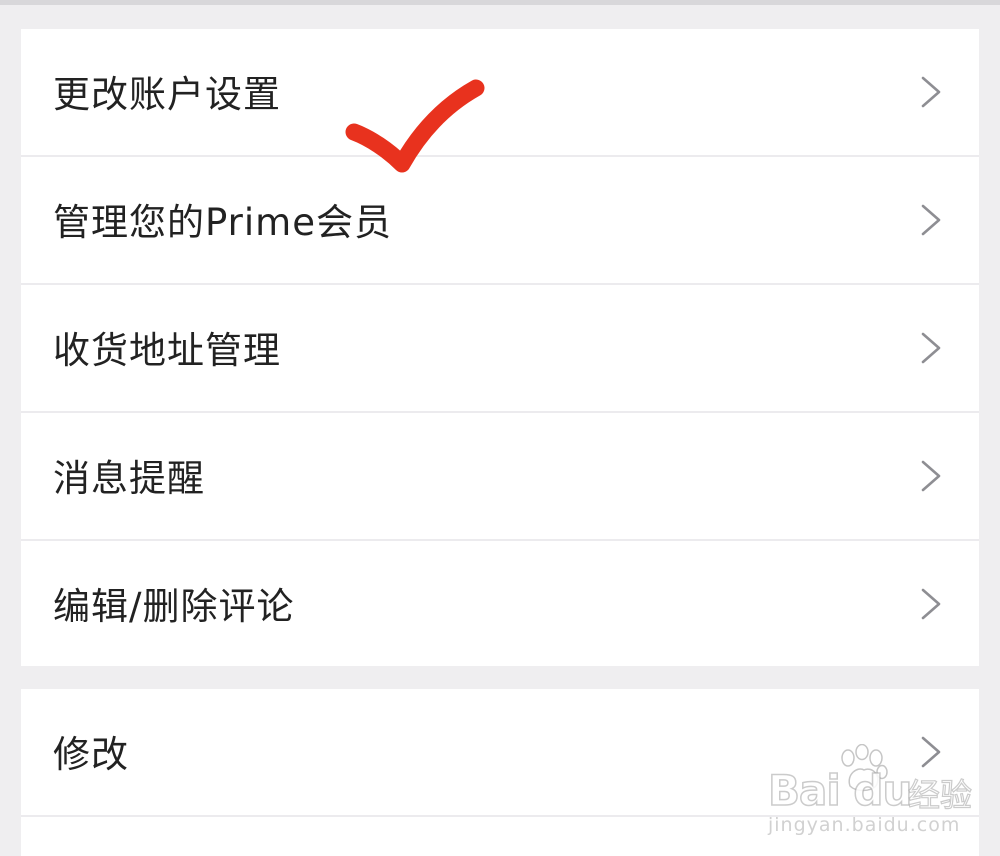 Image resolution: width=1000 pixels, height=856 pixels. What do you see at coordinates (840, 790) in the screenshot?
I see `watermark-brand: Bai du` at bounding box center [840, 790].